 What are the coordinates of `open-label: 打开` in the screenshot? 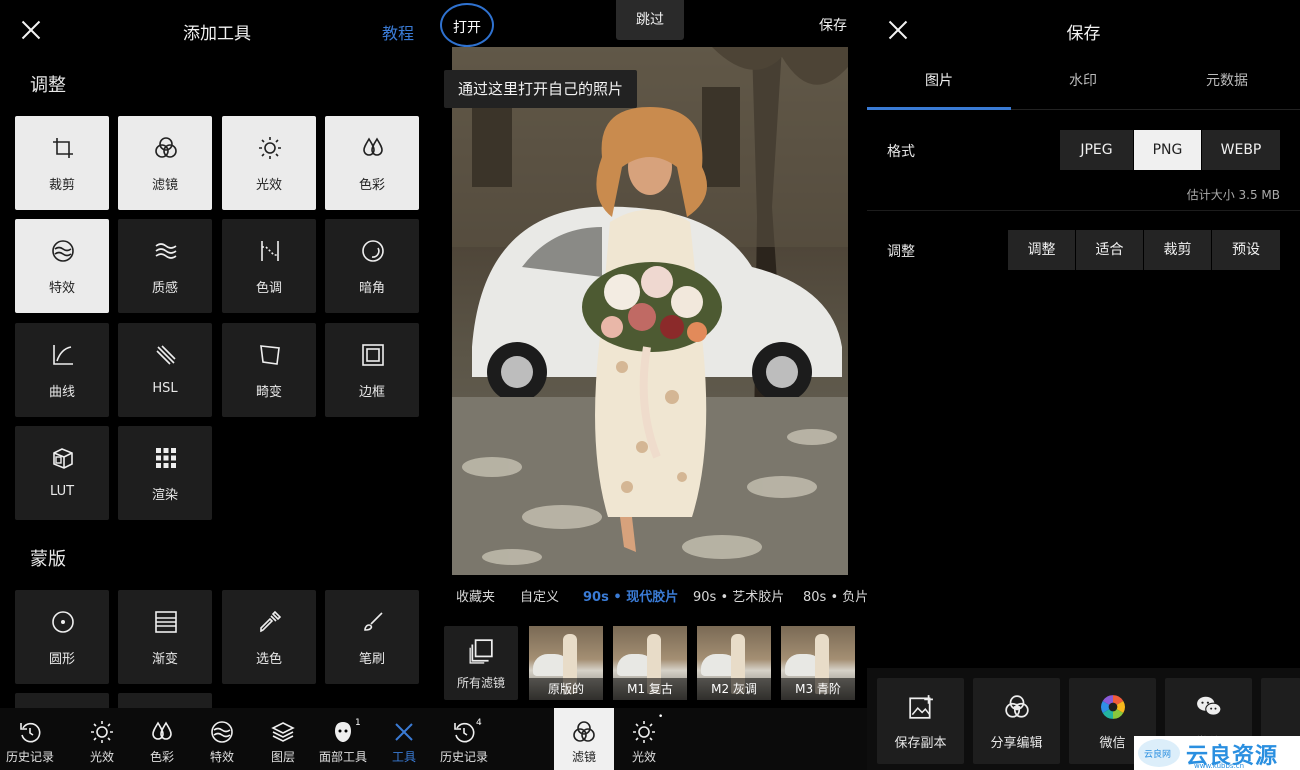 It's located at (467, 28).